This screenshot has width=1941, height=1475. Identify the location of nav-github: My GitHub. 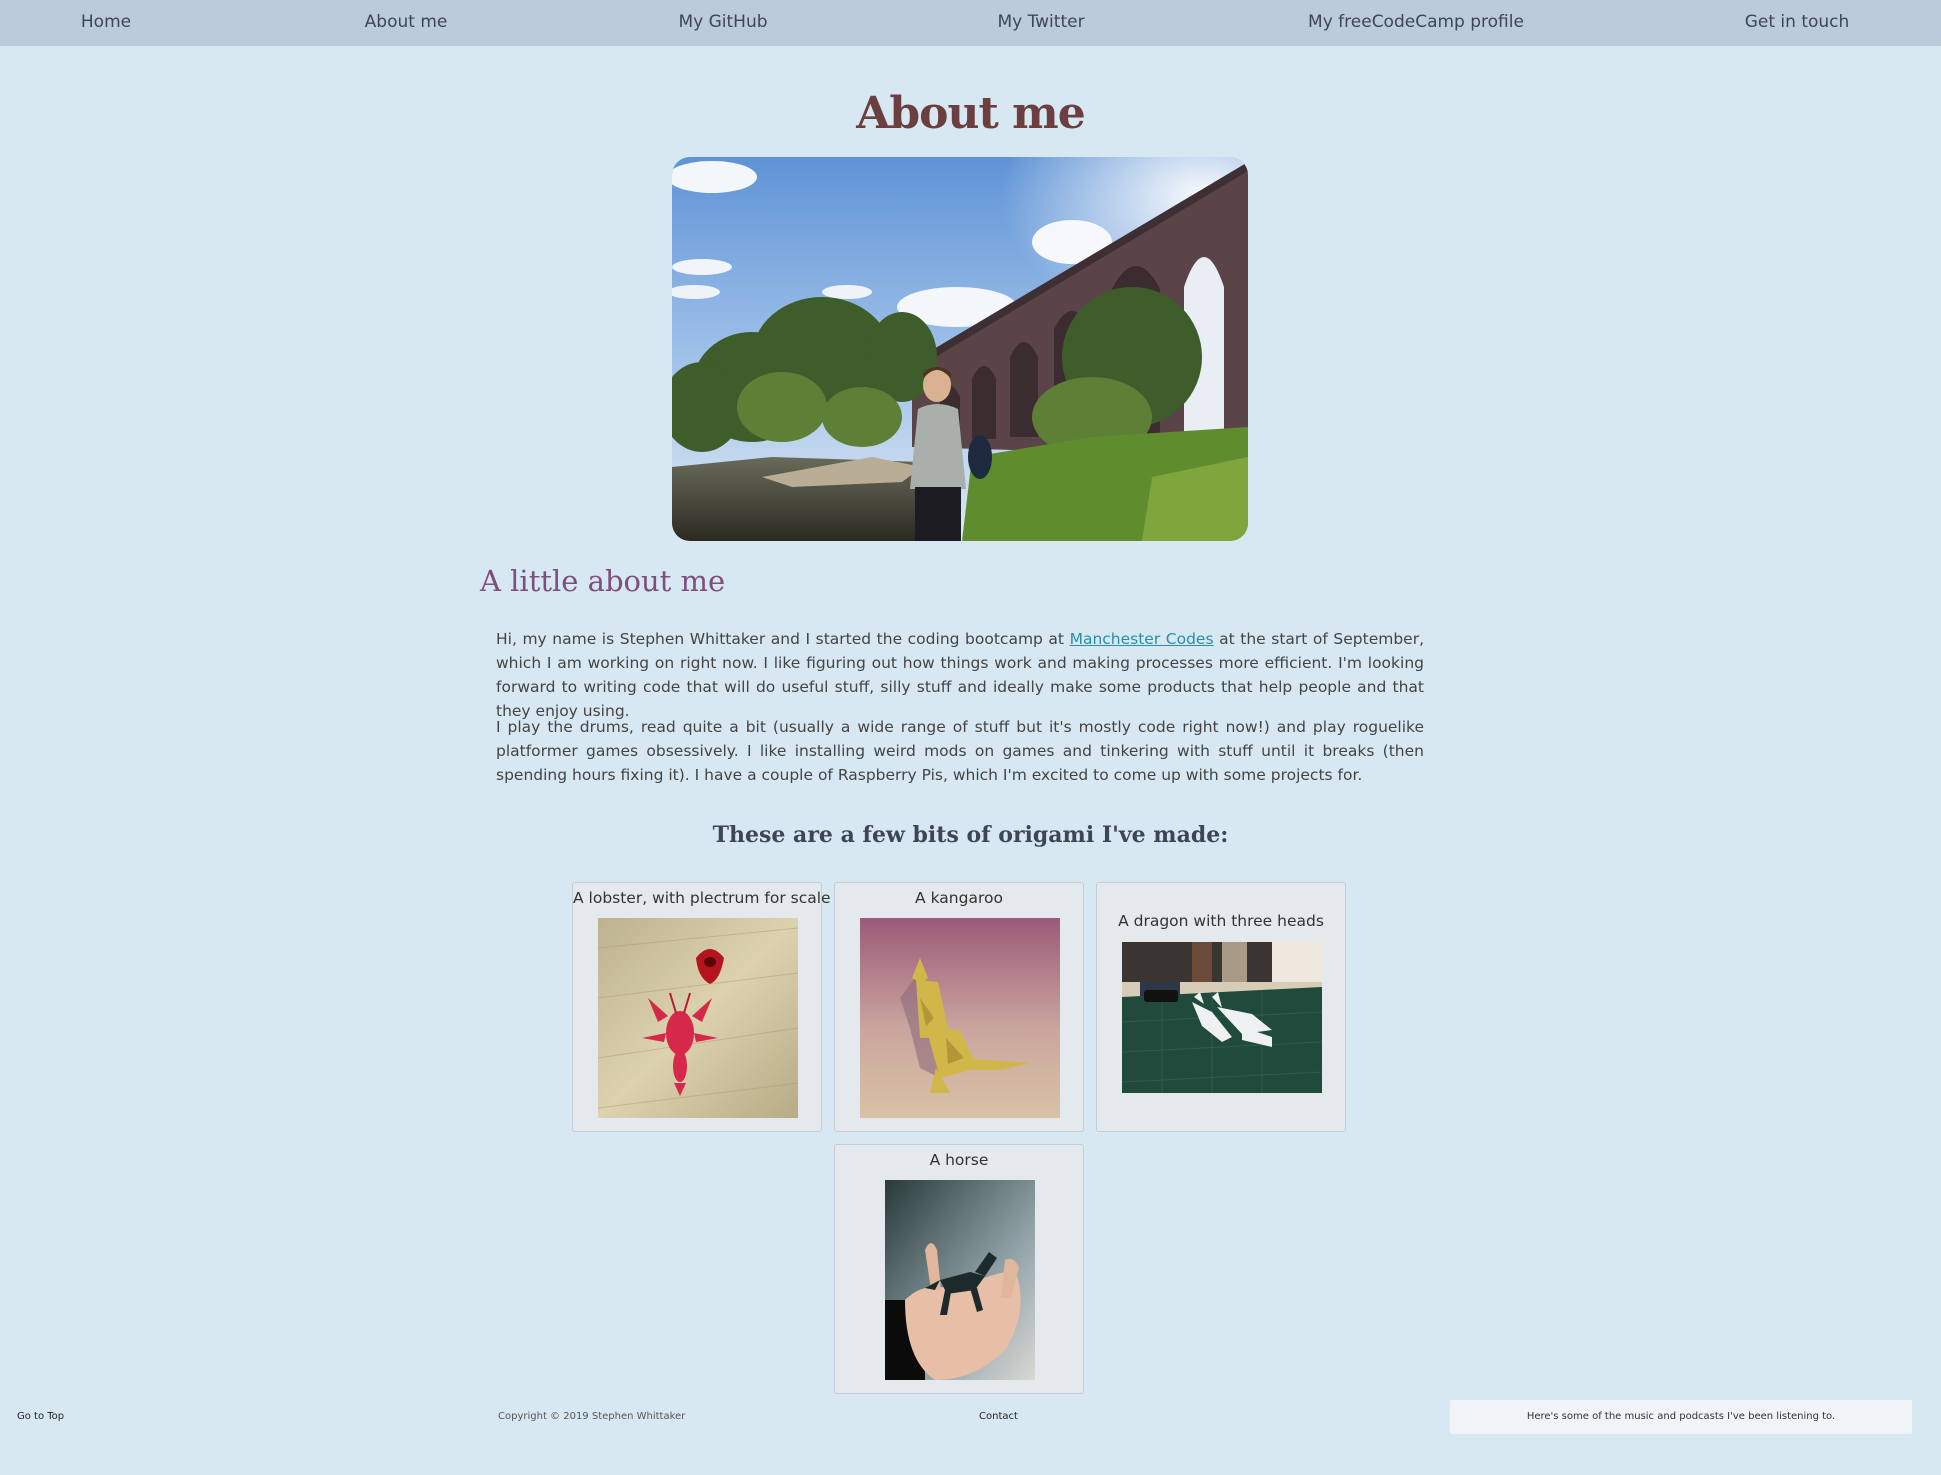
(722, 22).